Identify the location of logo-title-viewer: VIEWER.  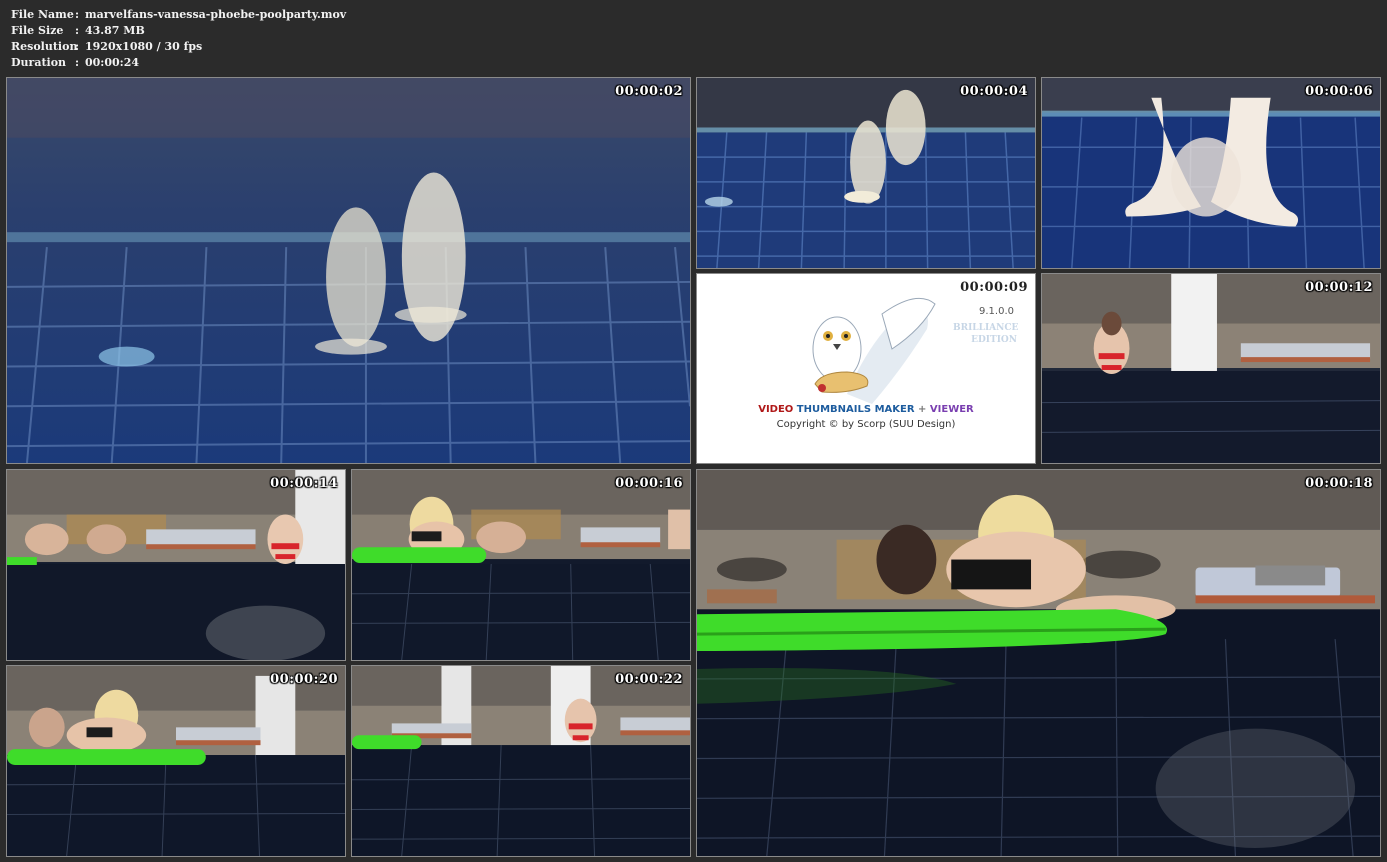
(951, 409).